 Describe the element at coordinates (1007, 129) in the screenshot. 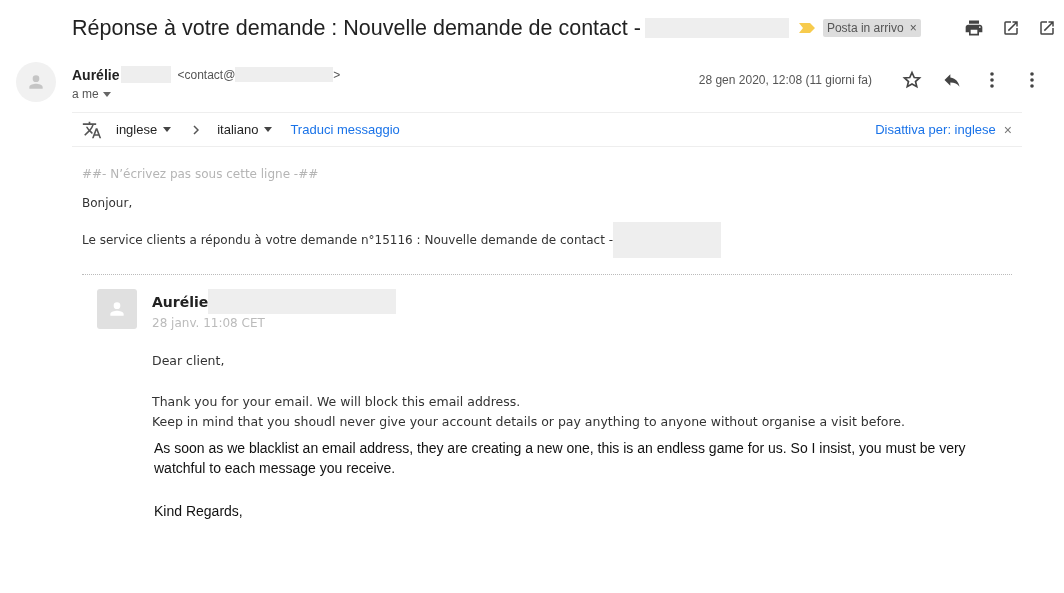

I see `close-button: ×` at that location.